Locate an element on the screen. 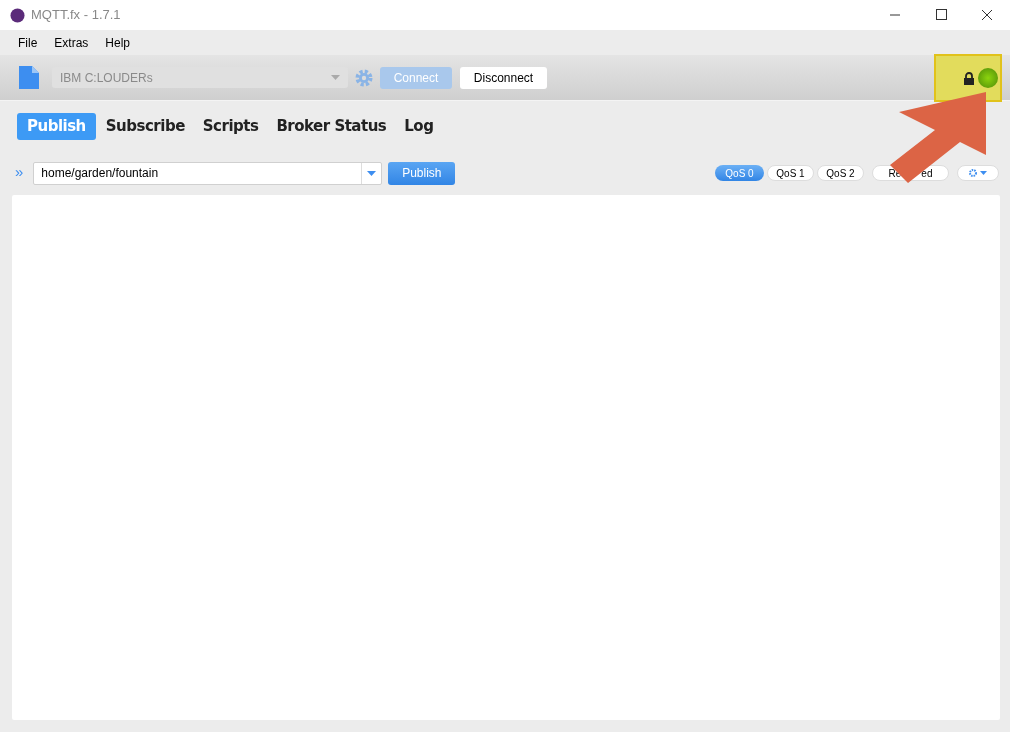  tab: Scripts is located at coordinates (230, 126).